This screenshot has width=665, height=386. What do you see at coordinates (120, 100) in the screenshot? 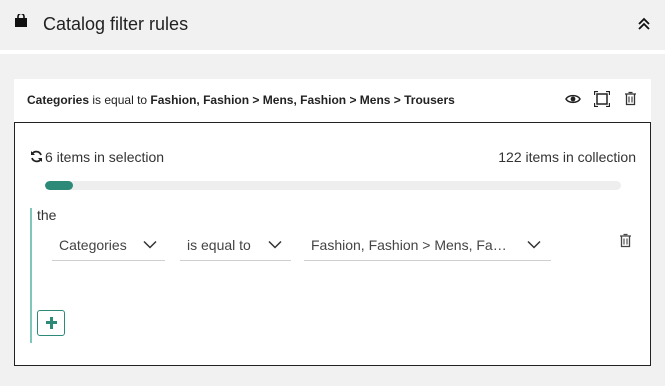
I see `rule-operator: is equal to` at bounding box center [120, 100].